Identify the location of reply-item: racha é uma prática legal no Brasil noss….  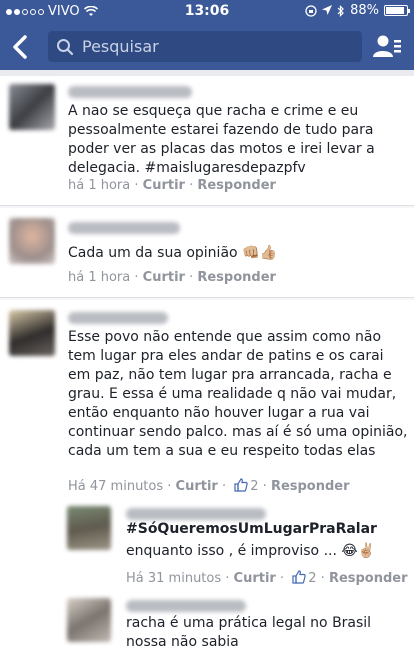
(207, 621).